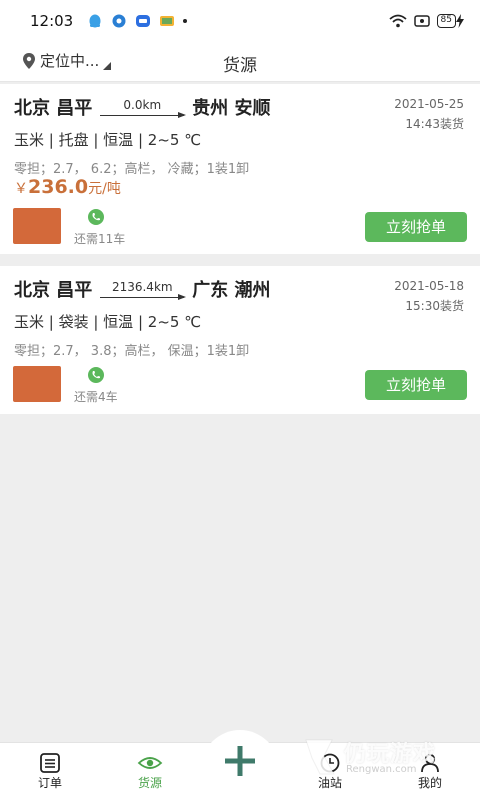 The height and width of the screenshot is (800, 480). I want to click on page-title: 货源, so click(240, 66).